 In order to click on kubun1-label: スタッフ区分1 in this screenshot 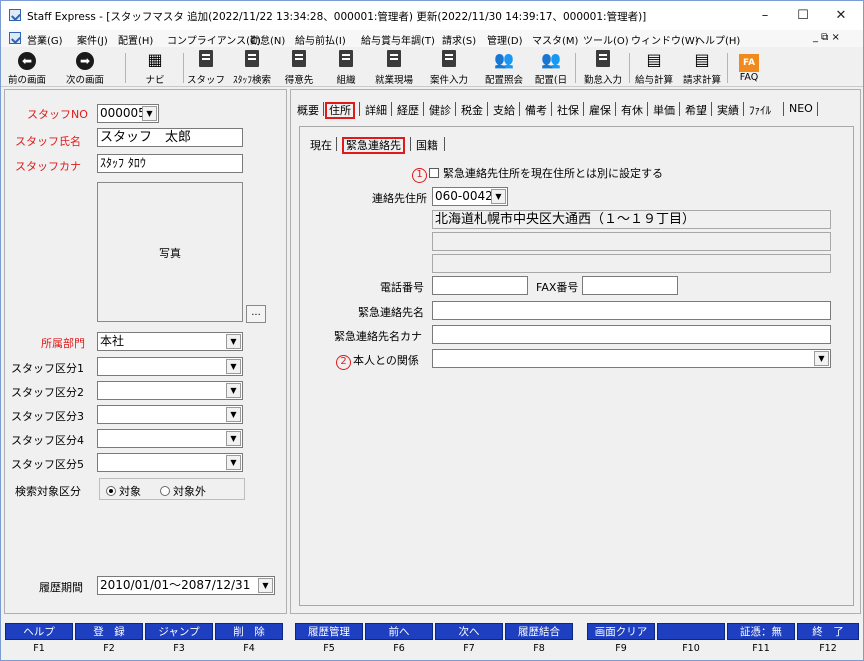, I will do `click(47, 368)`.